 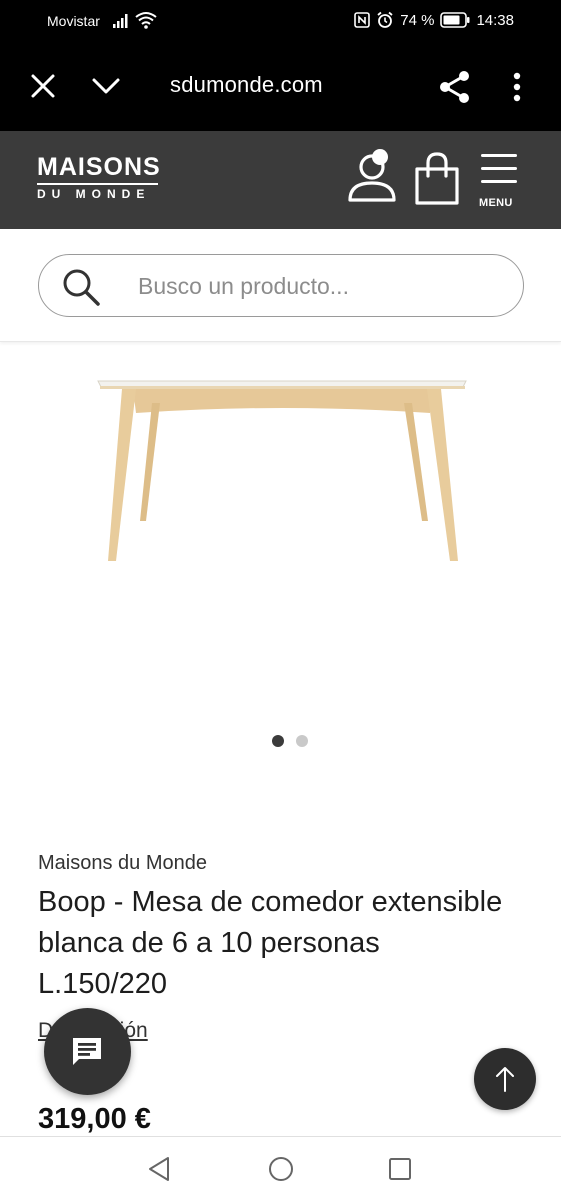 I want to click on chat-button, so click(x=87, y=1051).